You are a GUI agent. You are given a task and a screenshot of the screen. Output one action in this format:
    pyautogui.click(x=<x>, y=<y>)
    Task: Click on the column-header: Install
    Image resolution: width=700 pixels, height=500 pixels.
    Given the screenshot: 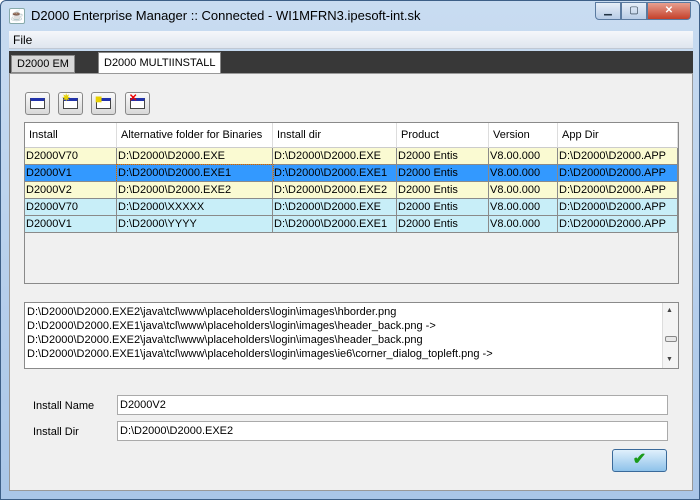 What is the action you would take?
    pyautogui.click(x=71, y=135)
    